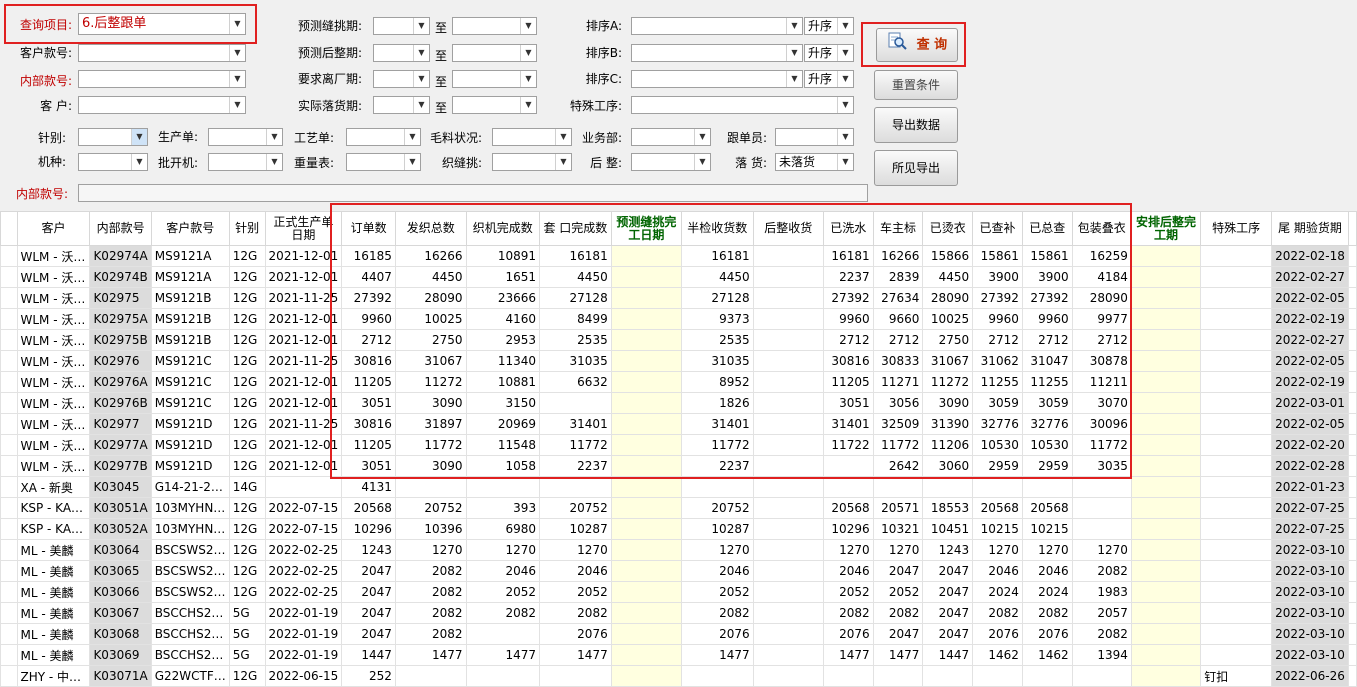 Image resolution: width=1357 pixels, height=687 pixels. I want to click on table-cell: 23666, so click(503, 298).